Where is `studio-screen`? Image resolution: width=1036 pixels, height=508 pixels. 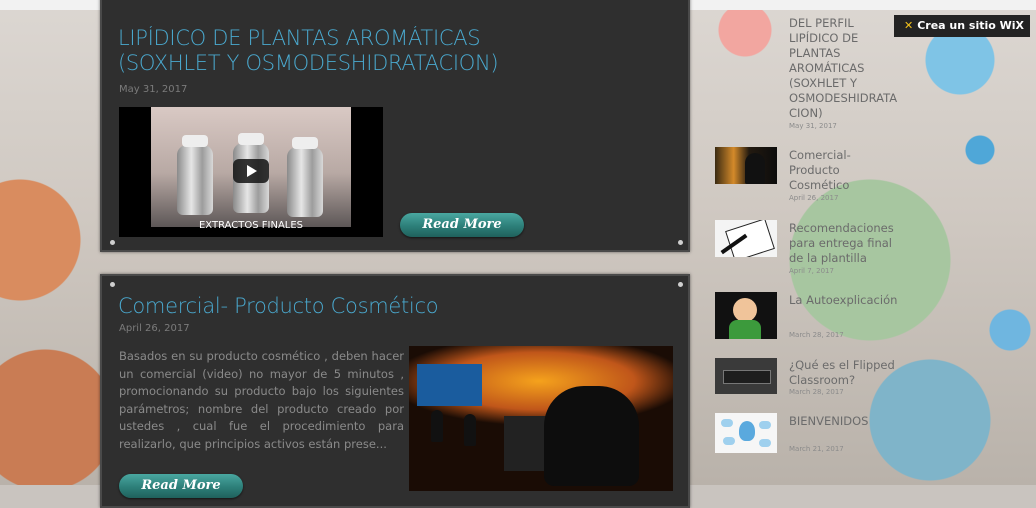
studio-screen is located at coordinates (449, 385).